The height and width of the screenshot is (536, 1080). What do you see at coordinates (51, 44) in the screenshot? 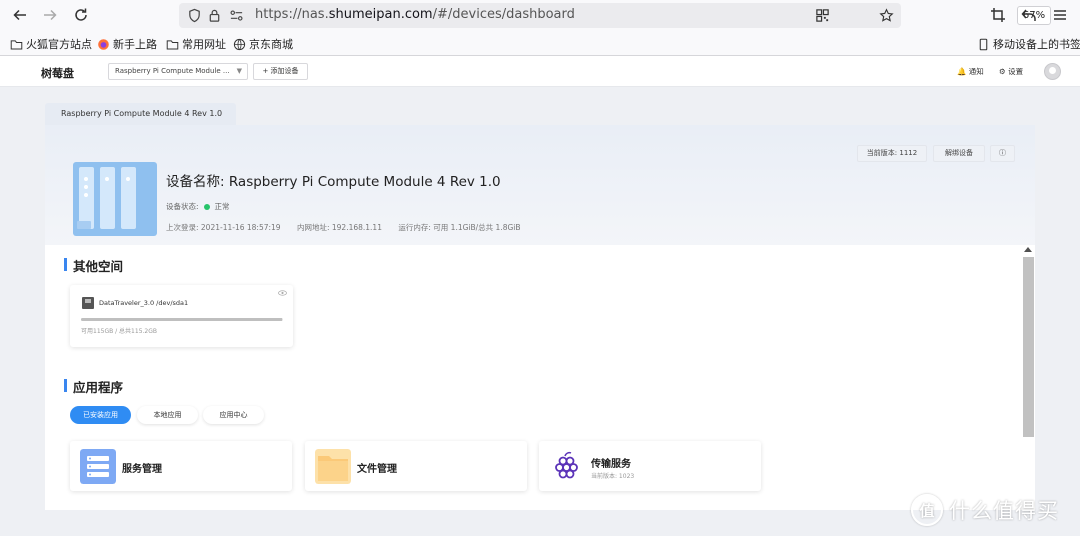
I see `bookmark-firefox-official: 火狐官方站点` at bounding box center [51, 44].